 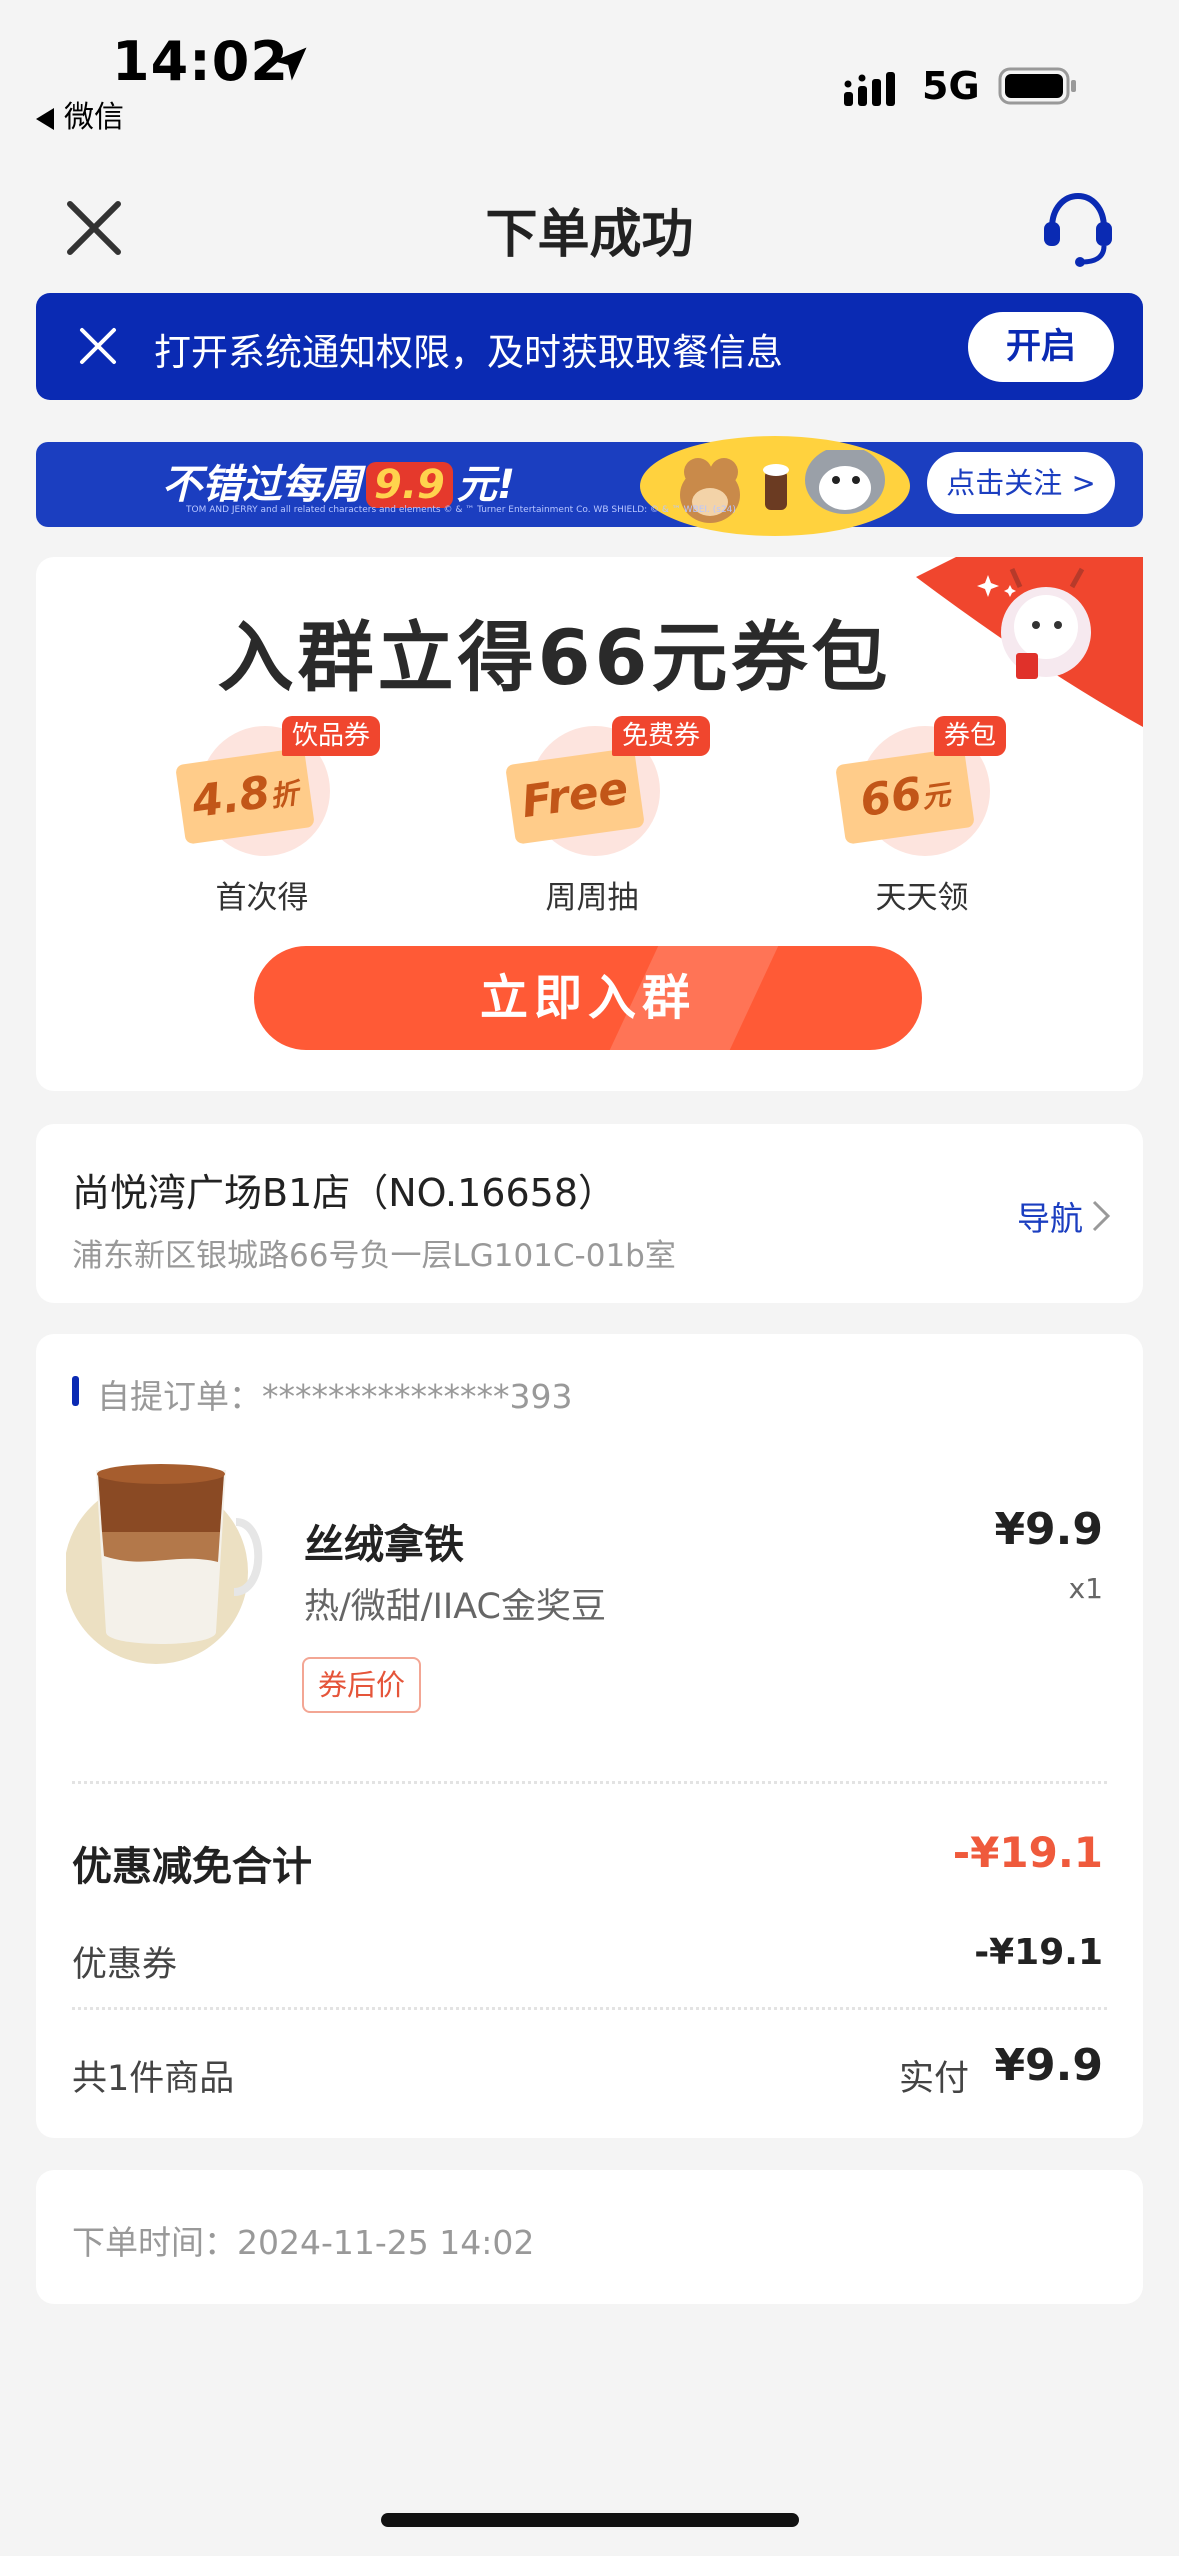 I want to click on location-arrow-icon, so click(x=290, y=64).